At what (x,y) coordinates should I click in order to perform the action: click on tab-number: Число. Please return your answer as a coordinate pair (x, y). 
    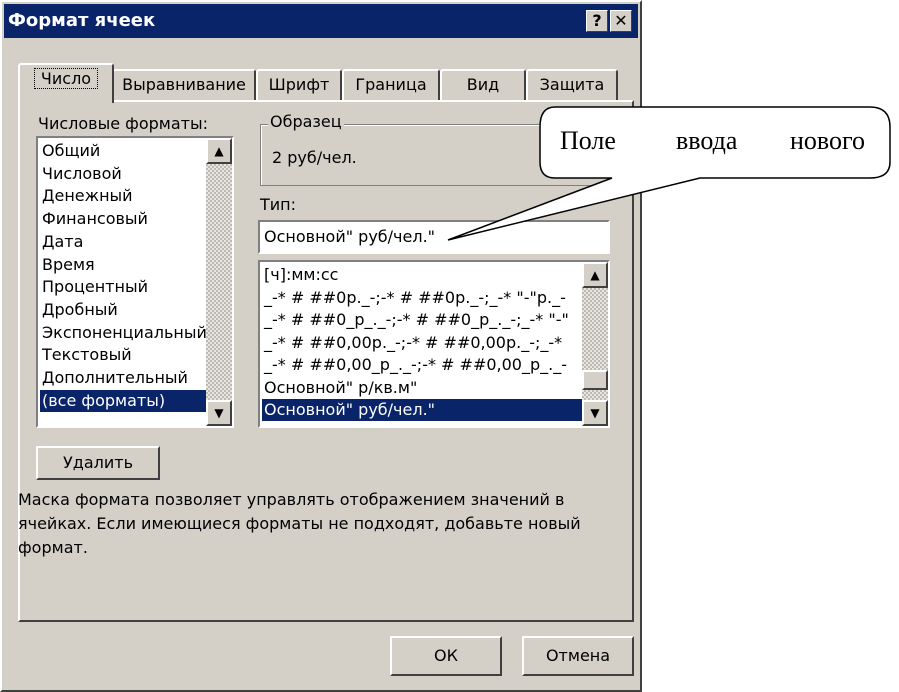
    Looking at the image, I should click on (66, 83).